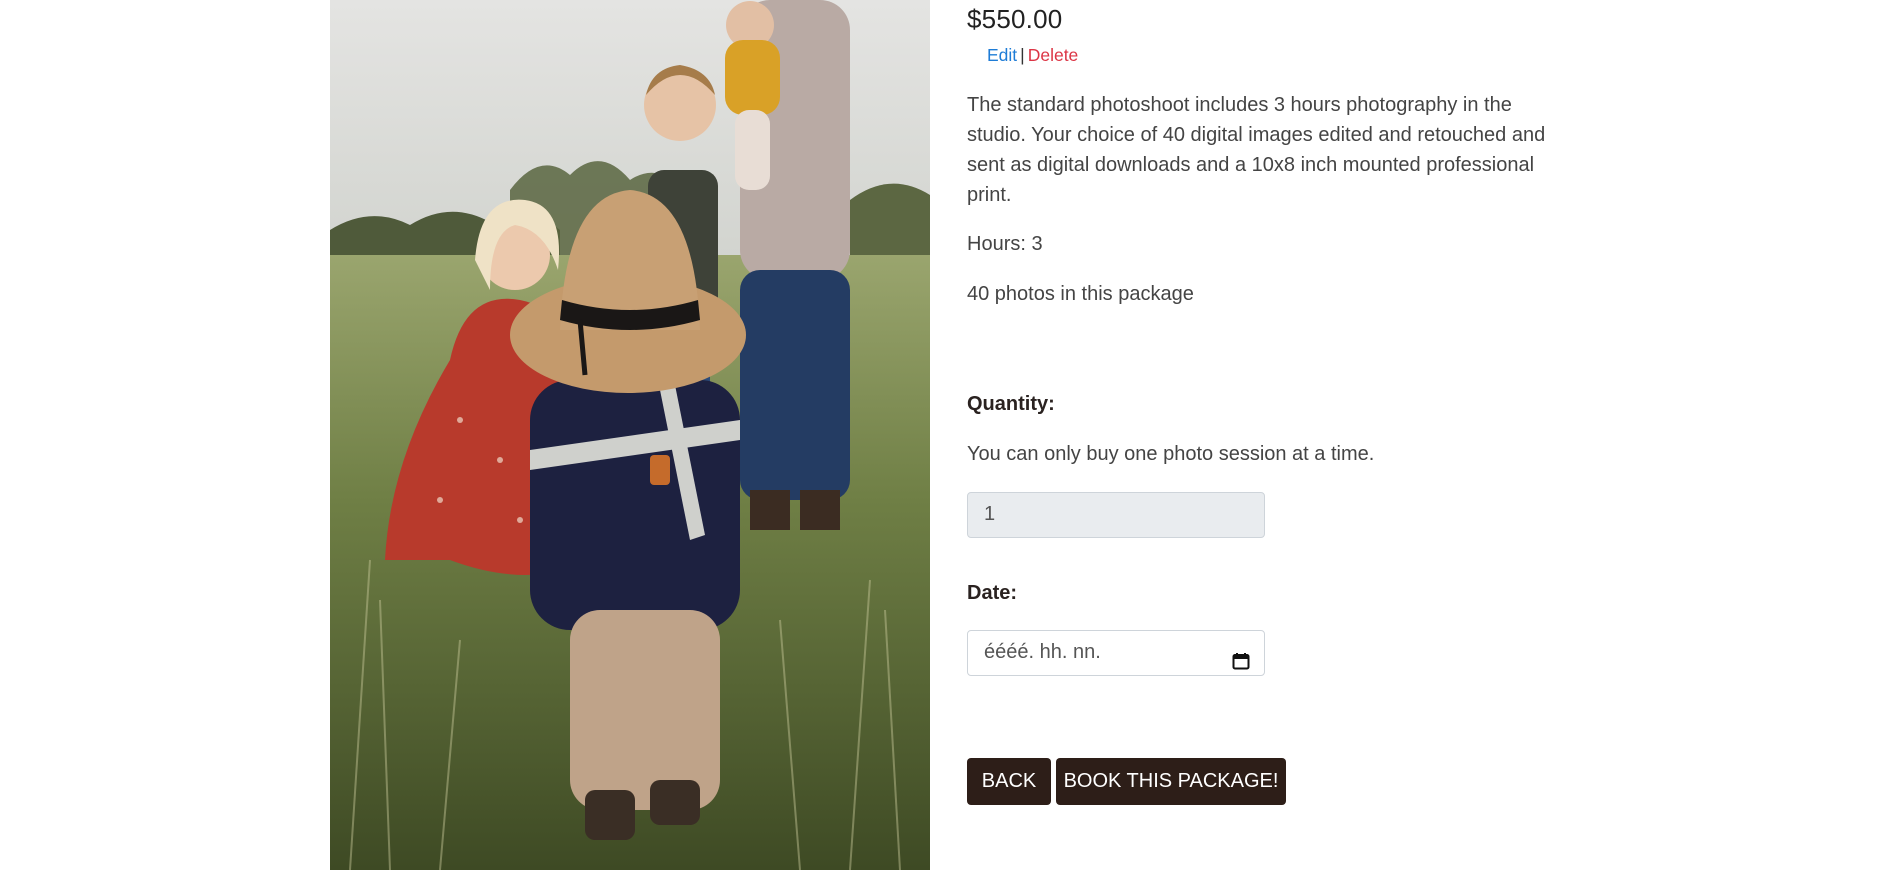 This screenshot has width=1881, height=881. I want to click on admin-links: Edit | Delete, so click(1032, 55).